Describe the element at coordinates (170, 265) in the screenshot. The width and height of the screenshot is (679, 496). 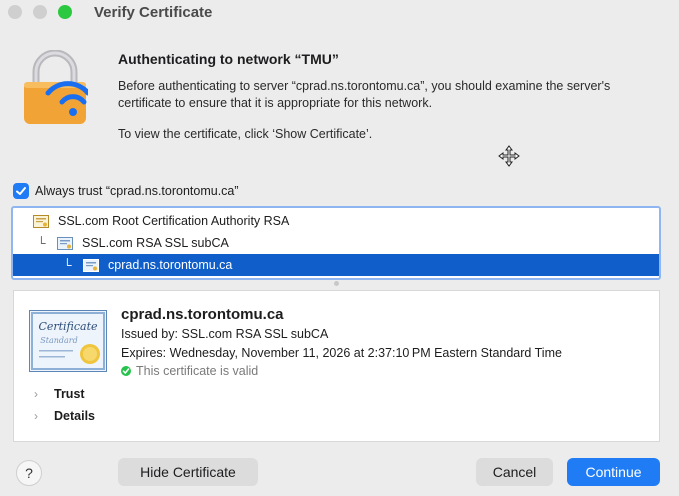
I see `chain-item-label: cprad.ns.torontomu.ca` at that location.